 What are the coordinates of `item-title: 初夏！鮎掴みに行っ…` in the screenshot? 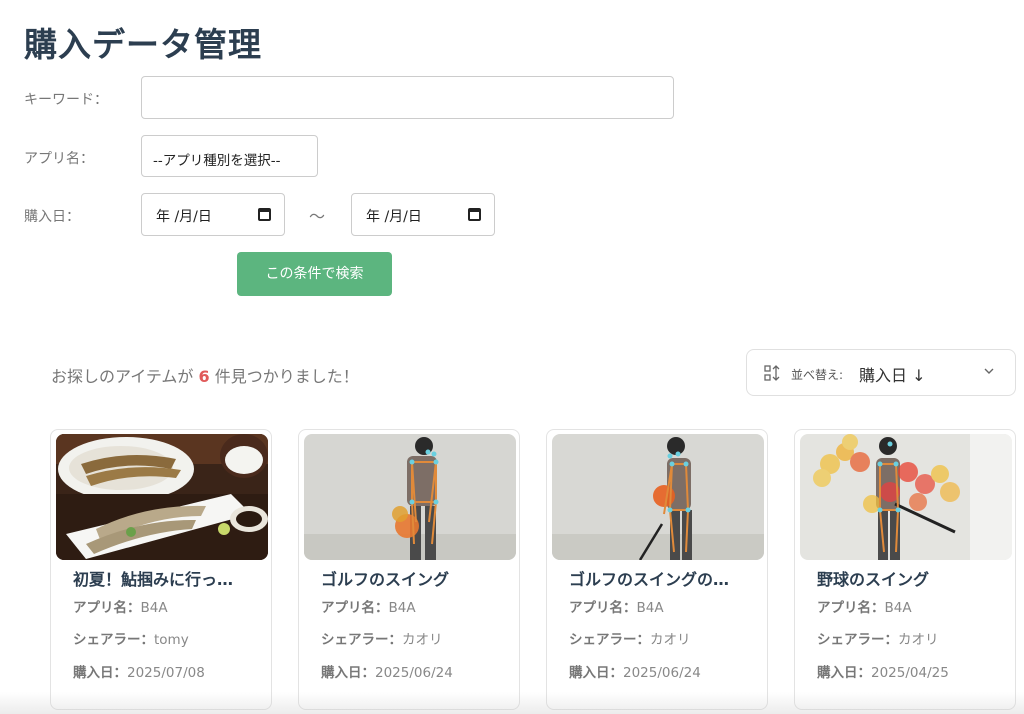 It's located at (165, 578).